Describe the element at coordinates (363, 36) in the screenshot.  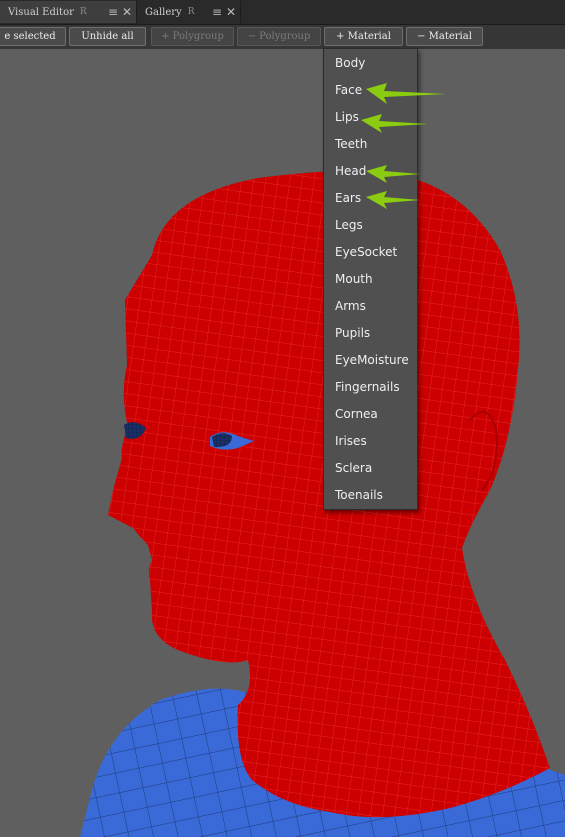
I see `add-material-button: + Material` at that location.